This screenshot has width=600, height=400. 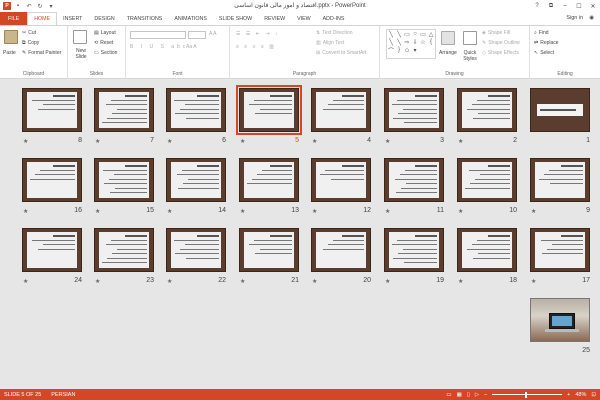 I want to click on align-text-button: ▥ Align Text, so click(x=330, y=43).